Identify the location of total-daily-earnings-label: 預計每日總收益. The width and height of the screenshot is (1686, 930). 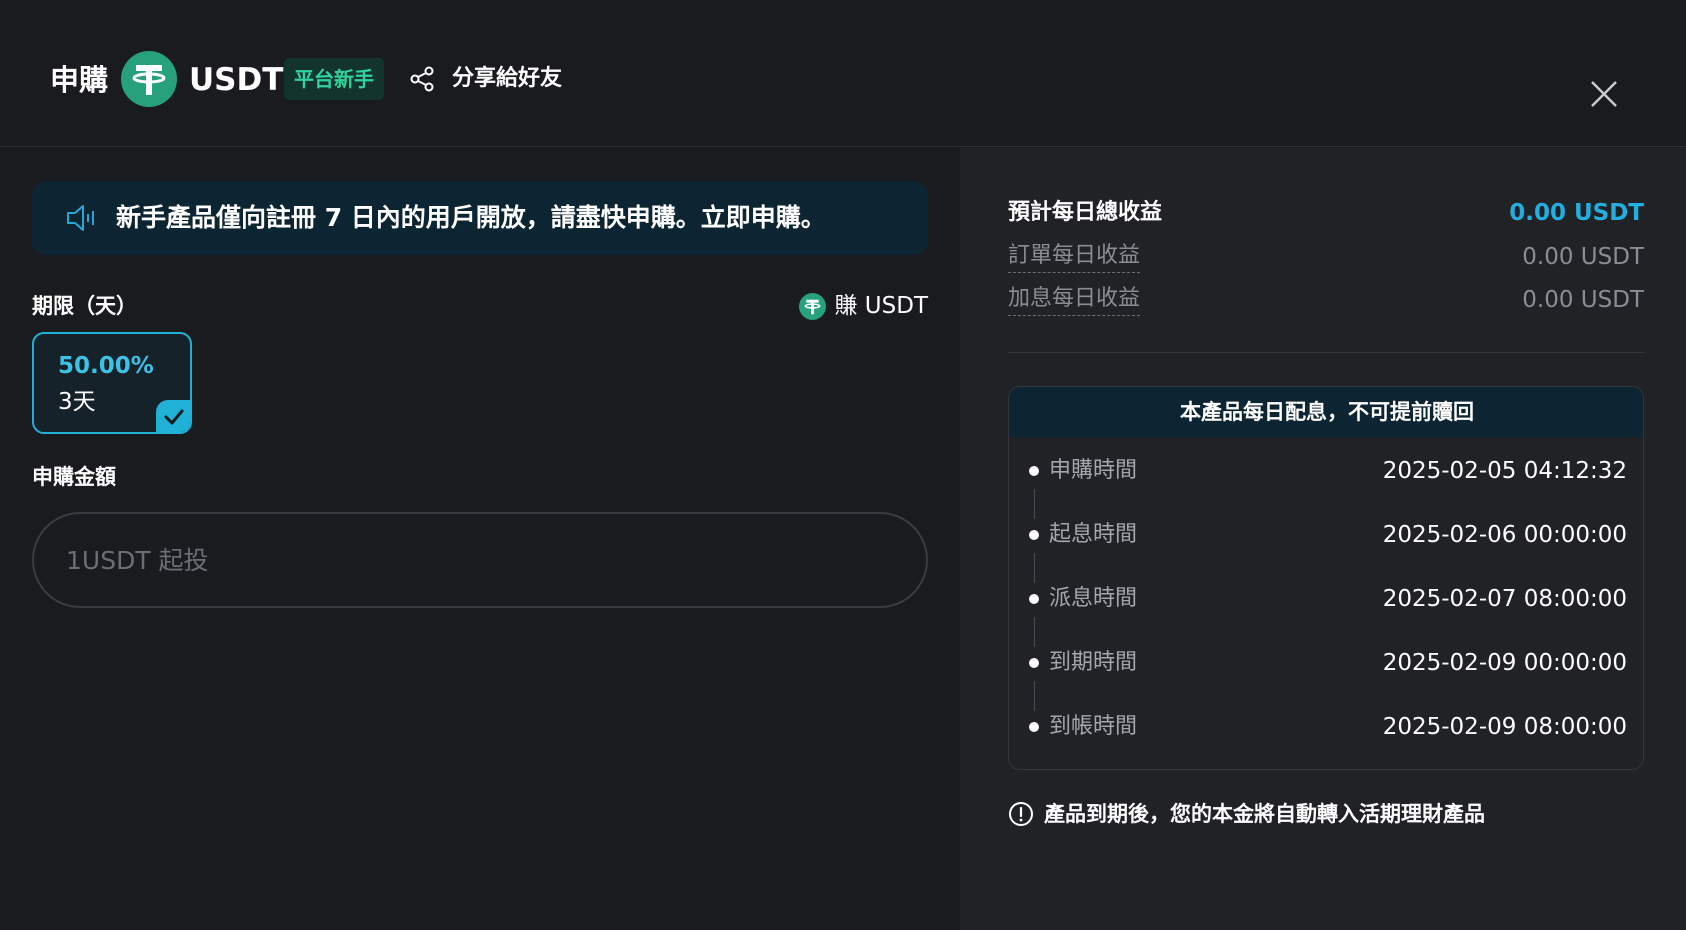
(1085, 212).